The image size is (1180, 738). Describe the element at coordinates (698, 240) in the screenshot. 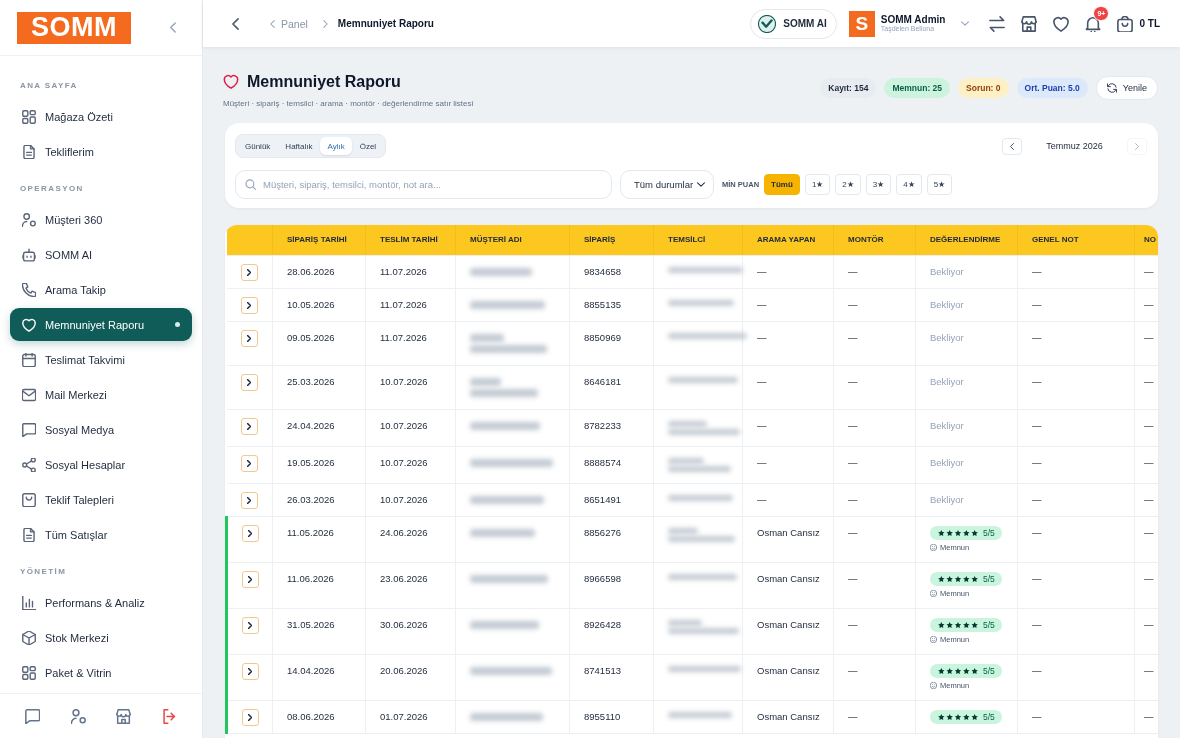

I see `column-header: TEMSİLCİ` at that location.